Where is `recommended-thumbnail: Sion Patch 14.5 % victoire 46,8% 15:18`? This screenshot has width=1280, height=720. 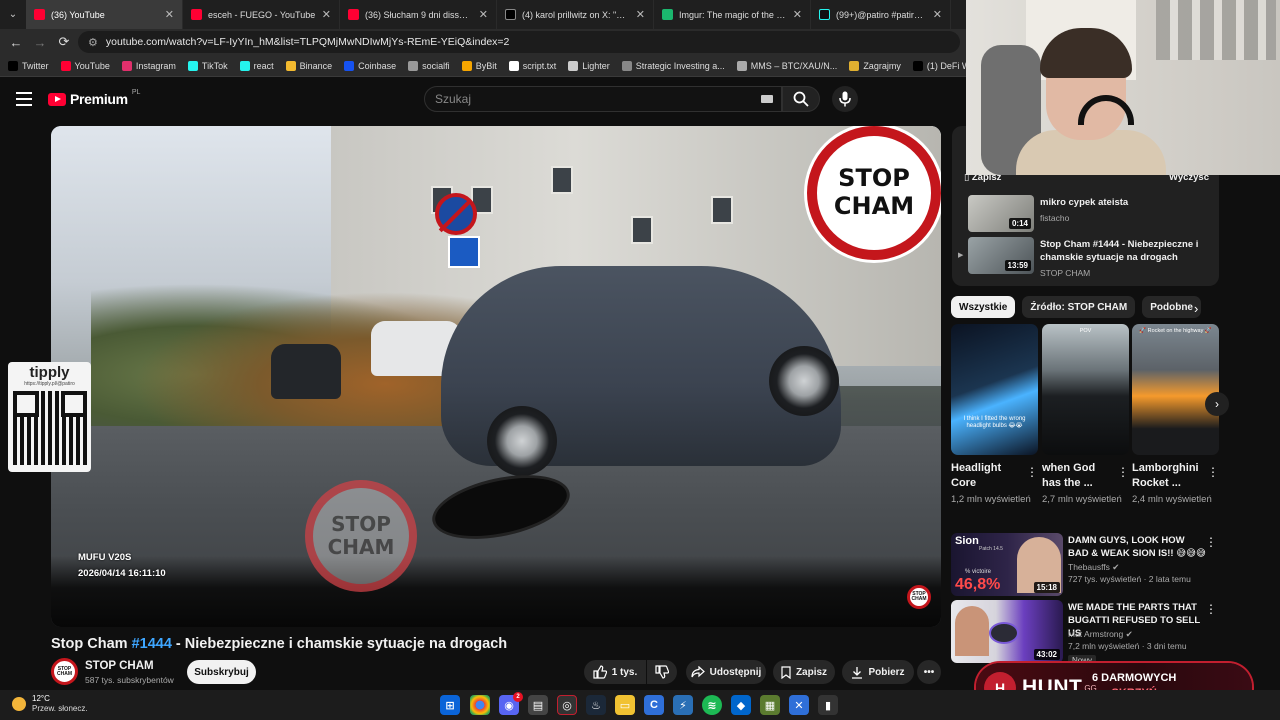
recommended-thumbnail: Sion Patch 14.5 % victoire 46,8% 15:18 is located at coordinates (1007, 564).